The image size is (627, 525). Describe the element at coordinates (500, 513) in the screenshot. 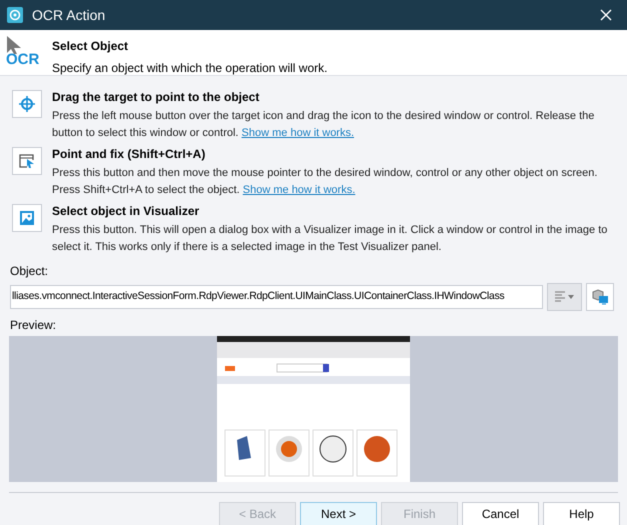

I see `dialog-button: Cancel` at that location.